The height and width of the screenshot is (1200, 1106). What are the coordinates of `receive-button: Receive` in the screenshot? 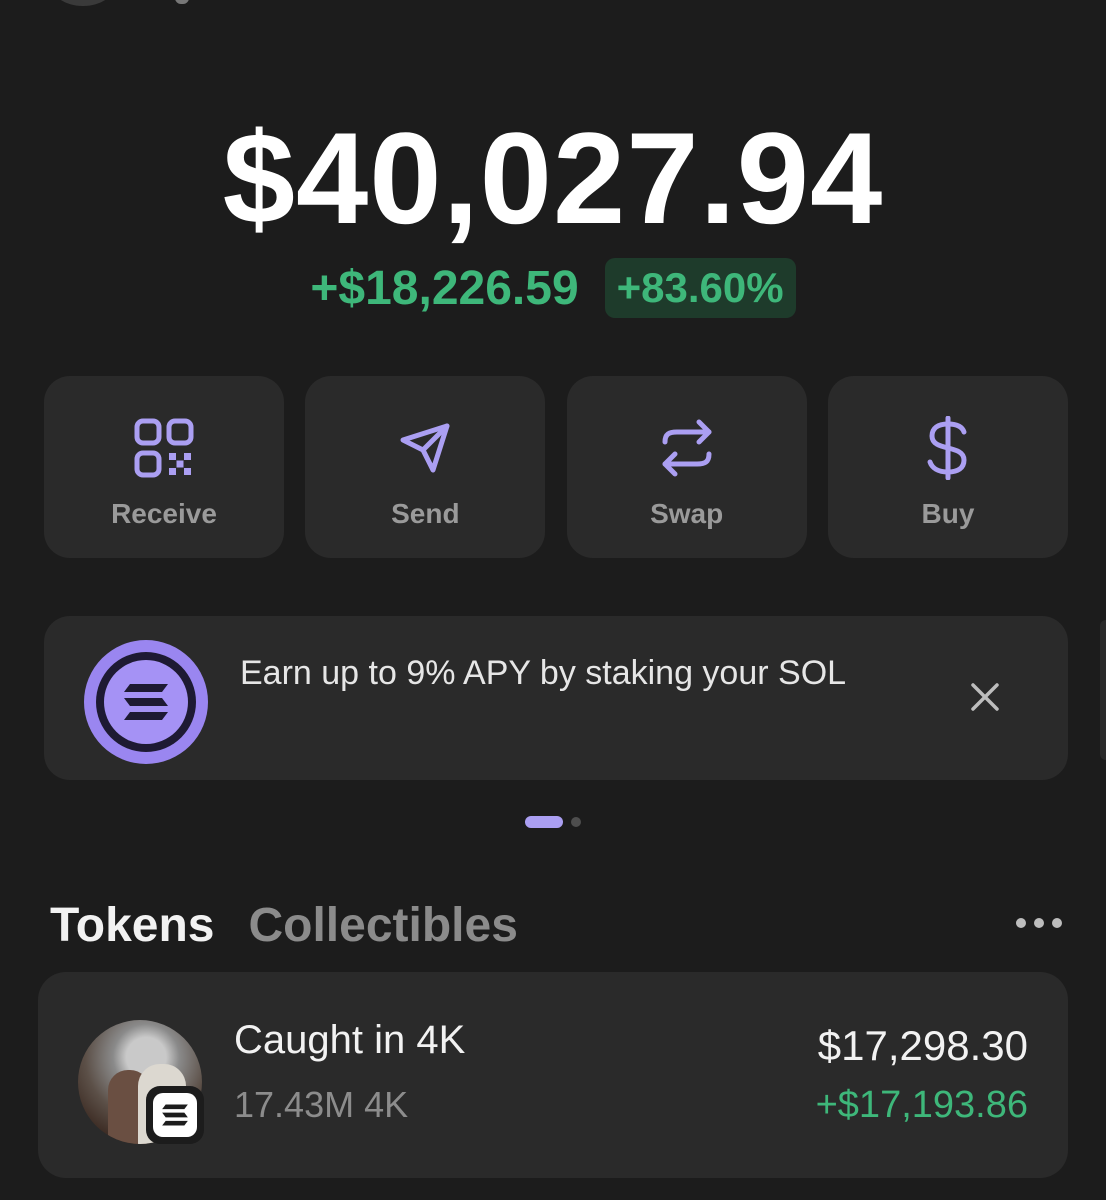 It's located at (164, 467).